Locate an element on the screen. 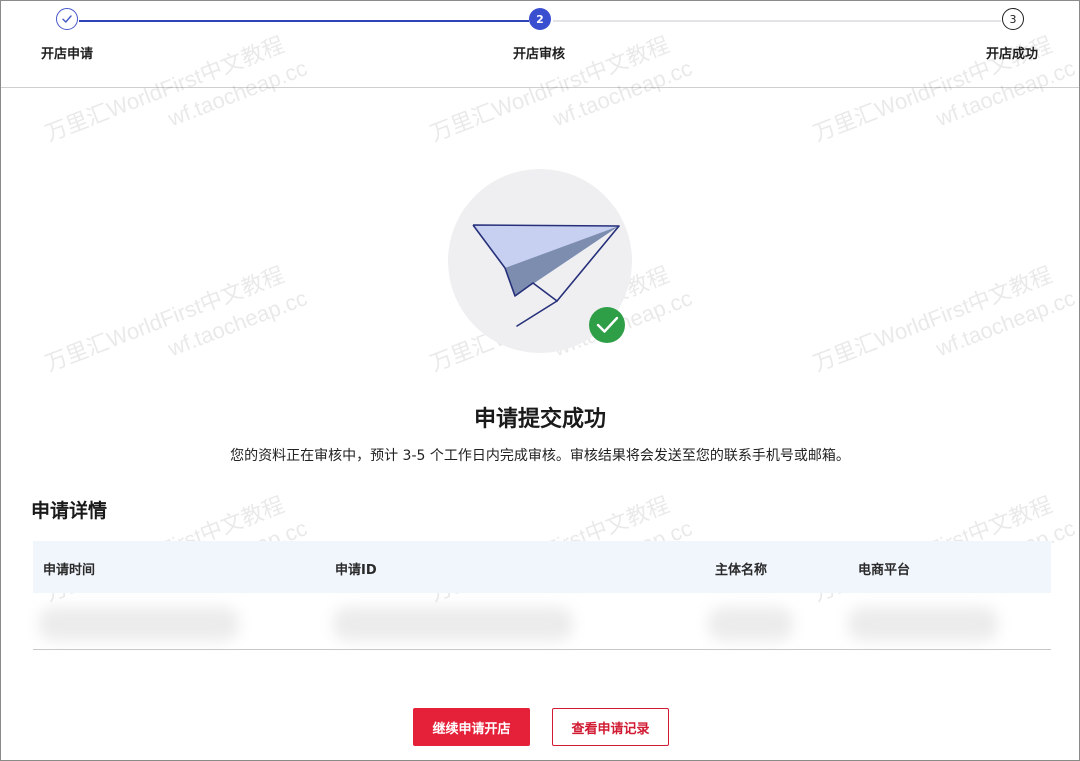  details-table-header: 申请时间 申请ID 主体名称 电商平台 is located at coordinates (542, 567).